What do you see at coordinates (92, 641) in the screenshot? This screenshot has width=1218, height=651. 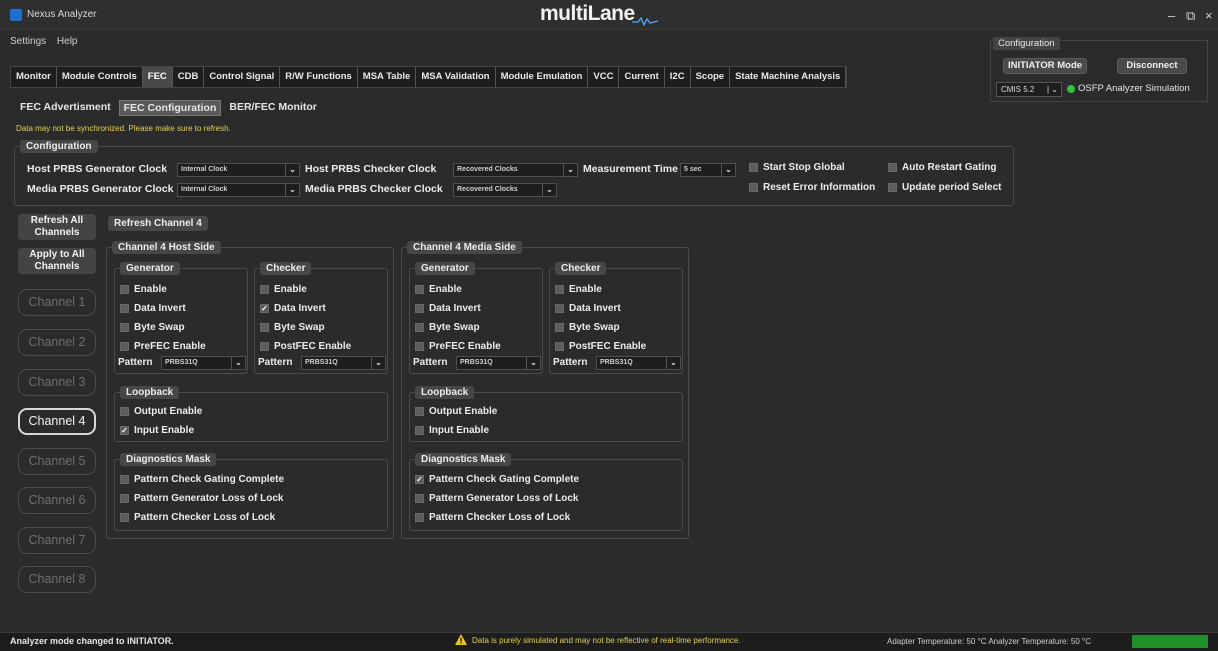 I see `status-message: Analyzer mode changed to INITIATOR.` at bounding box center [92, 641].